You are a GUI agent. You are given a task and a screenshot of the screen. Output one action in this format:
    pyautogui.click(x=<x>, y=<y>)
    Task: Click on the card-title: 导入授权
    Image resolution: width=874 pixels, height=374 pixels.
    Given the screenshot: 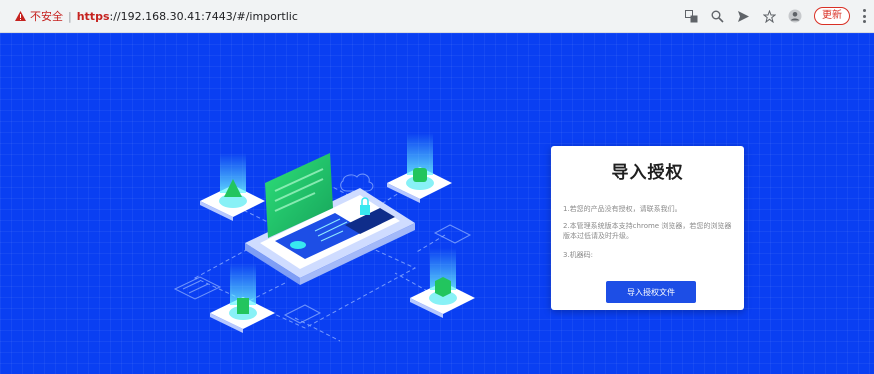 What is the action you would take?
    pyautogui.click(x=647, y=173)
    